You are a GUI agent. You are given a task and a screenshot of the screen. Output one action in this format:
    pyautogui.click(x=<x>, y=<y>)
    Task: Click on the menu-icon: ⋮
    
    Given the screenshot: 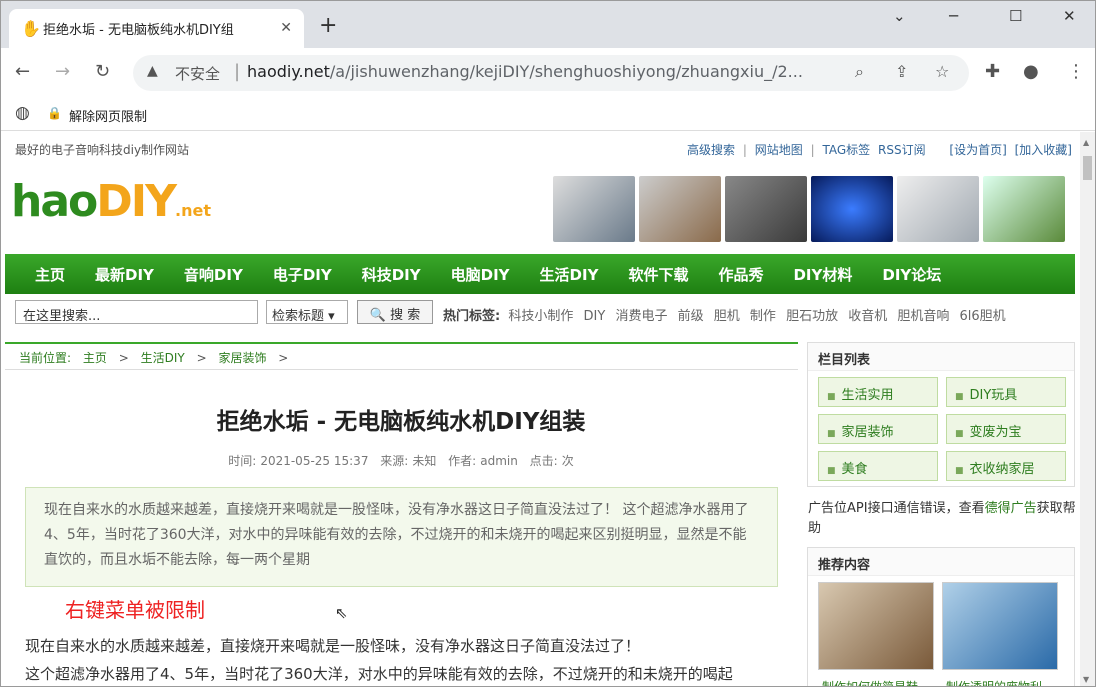 What is the action you would take?
    pyautogui.click(x=1076, y=71)
    